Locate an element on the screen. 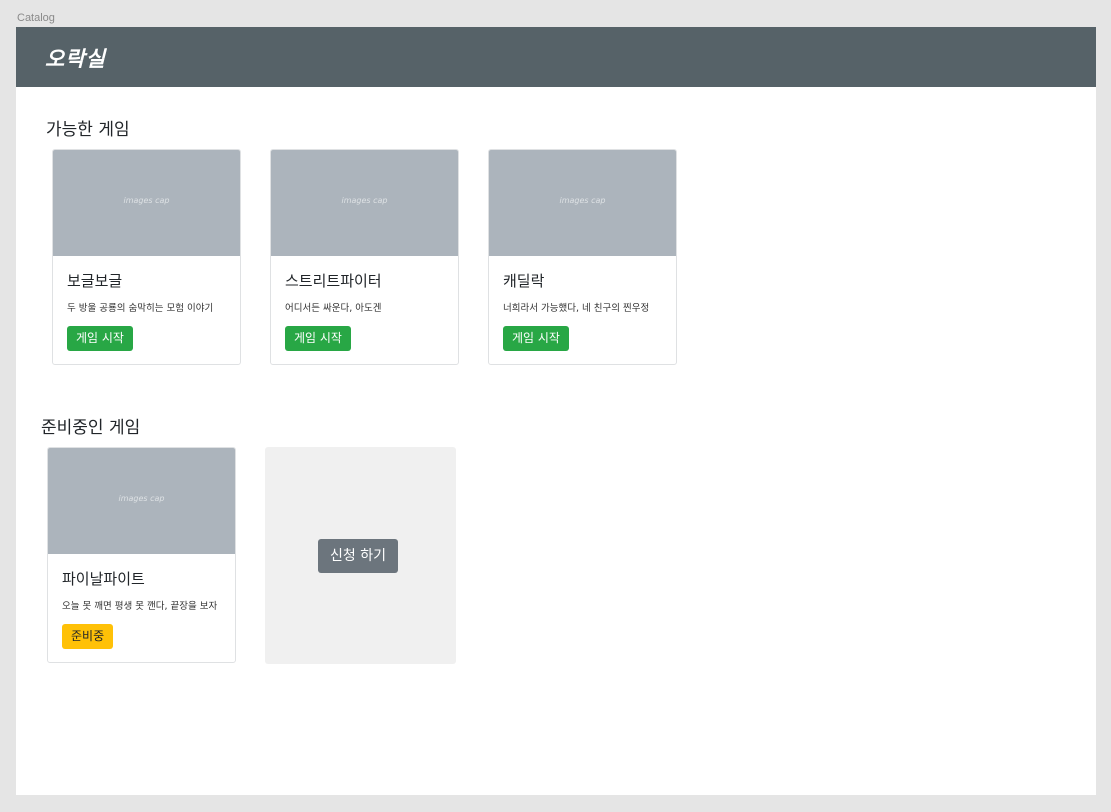 Image resolution: width=1111 pixels, height=812 pixels. coming-soon-button: 준비중 is located at coordinates (88, 636).